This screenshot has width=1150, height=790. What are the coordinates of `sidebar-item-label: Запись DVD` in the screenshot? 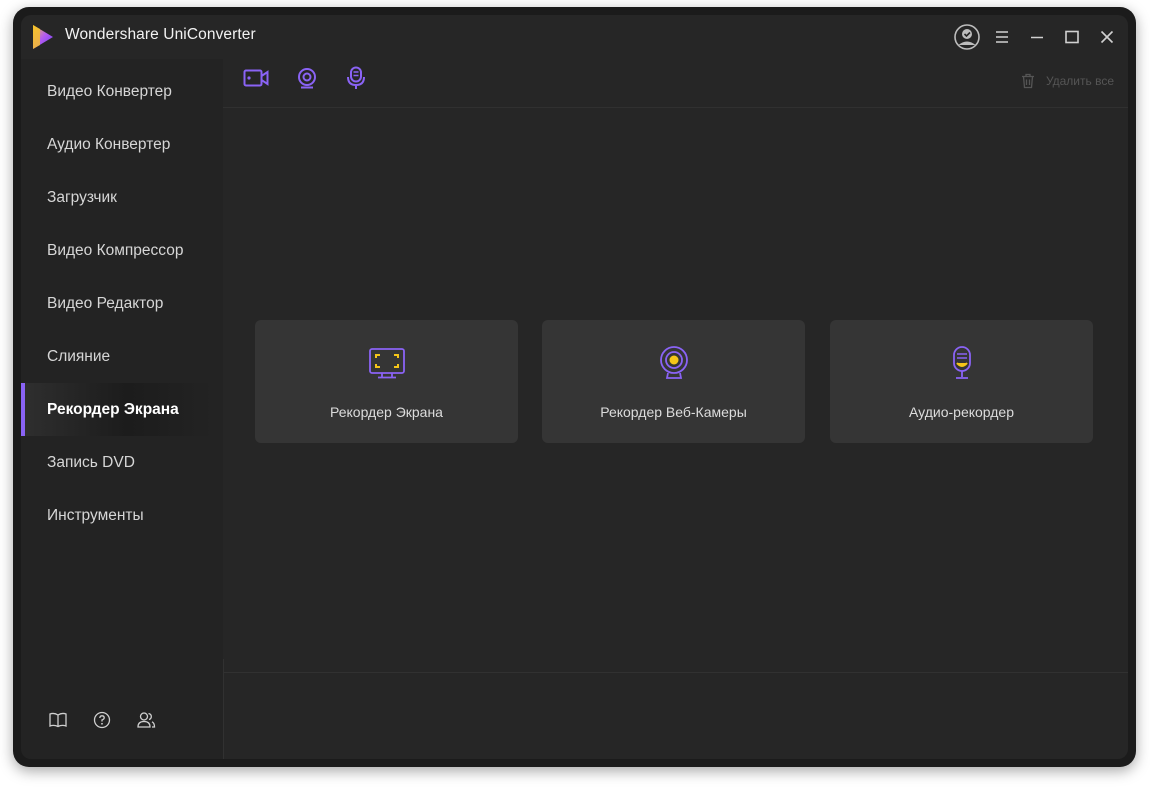 It's located at (91, 462).